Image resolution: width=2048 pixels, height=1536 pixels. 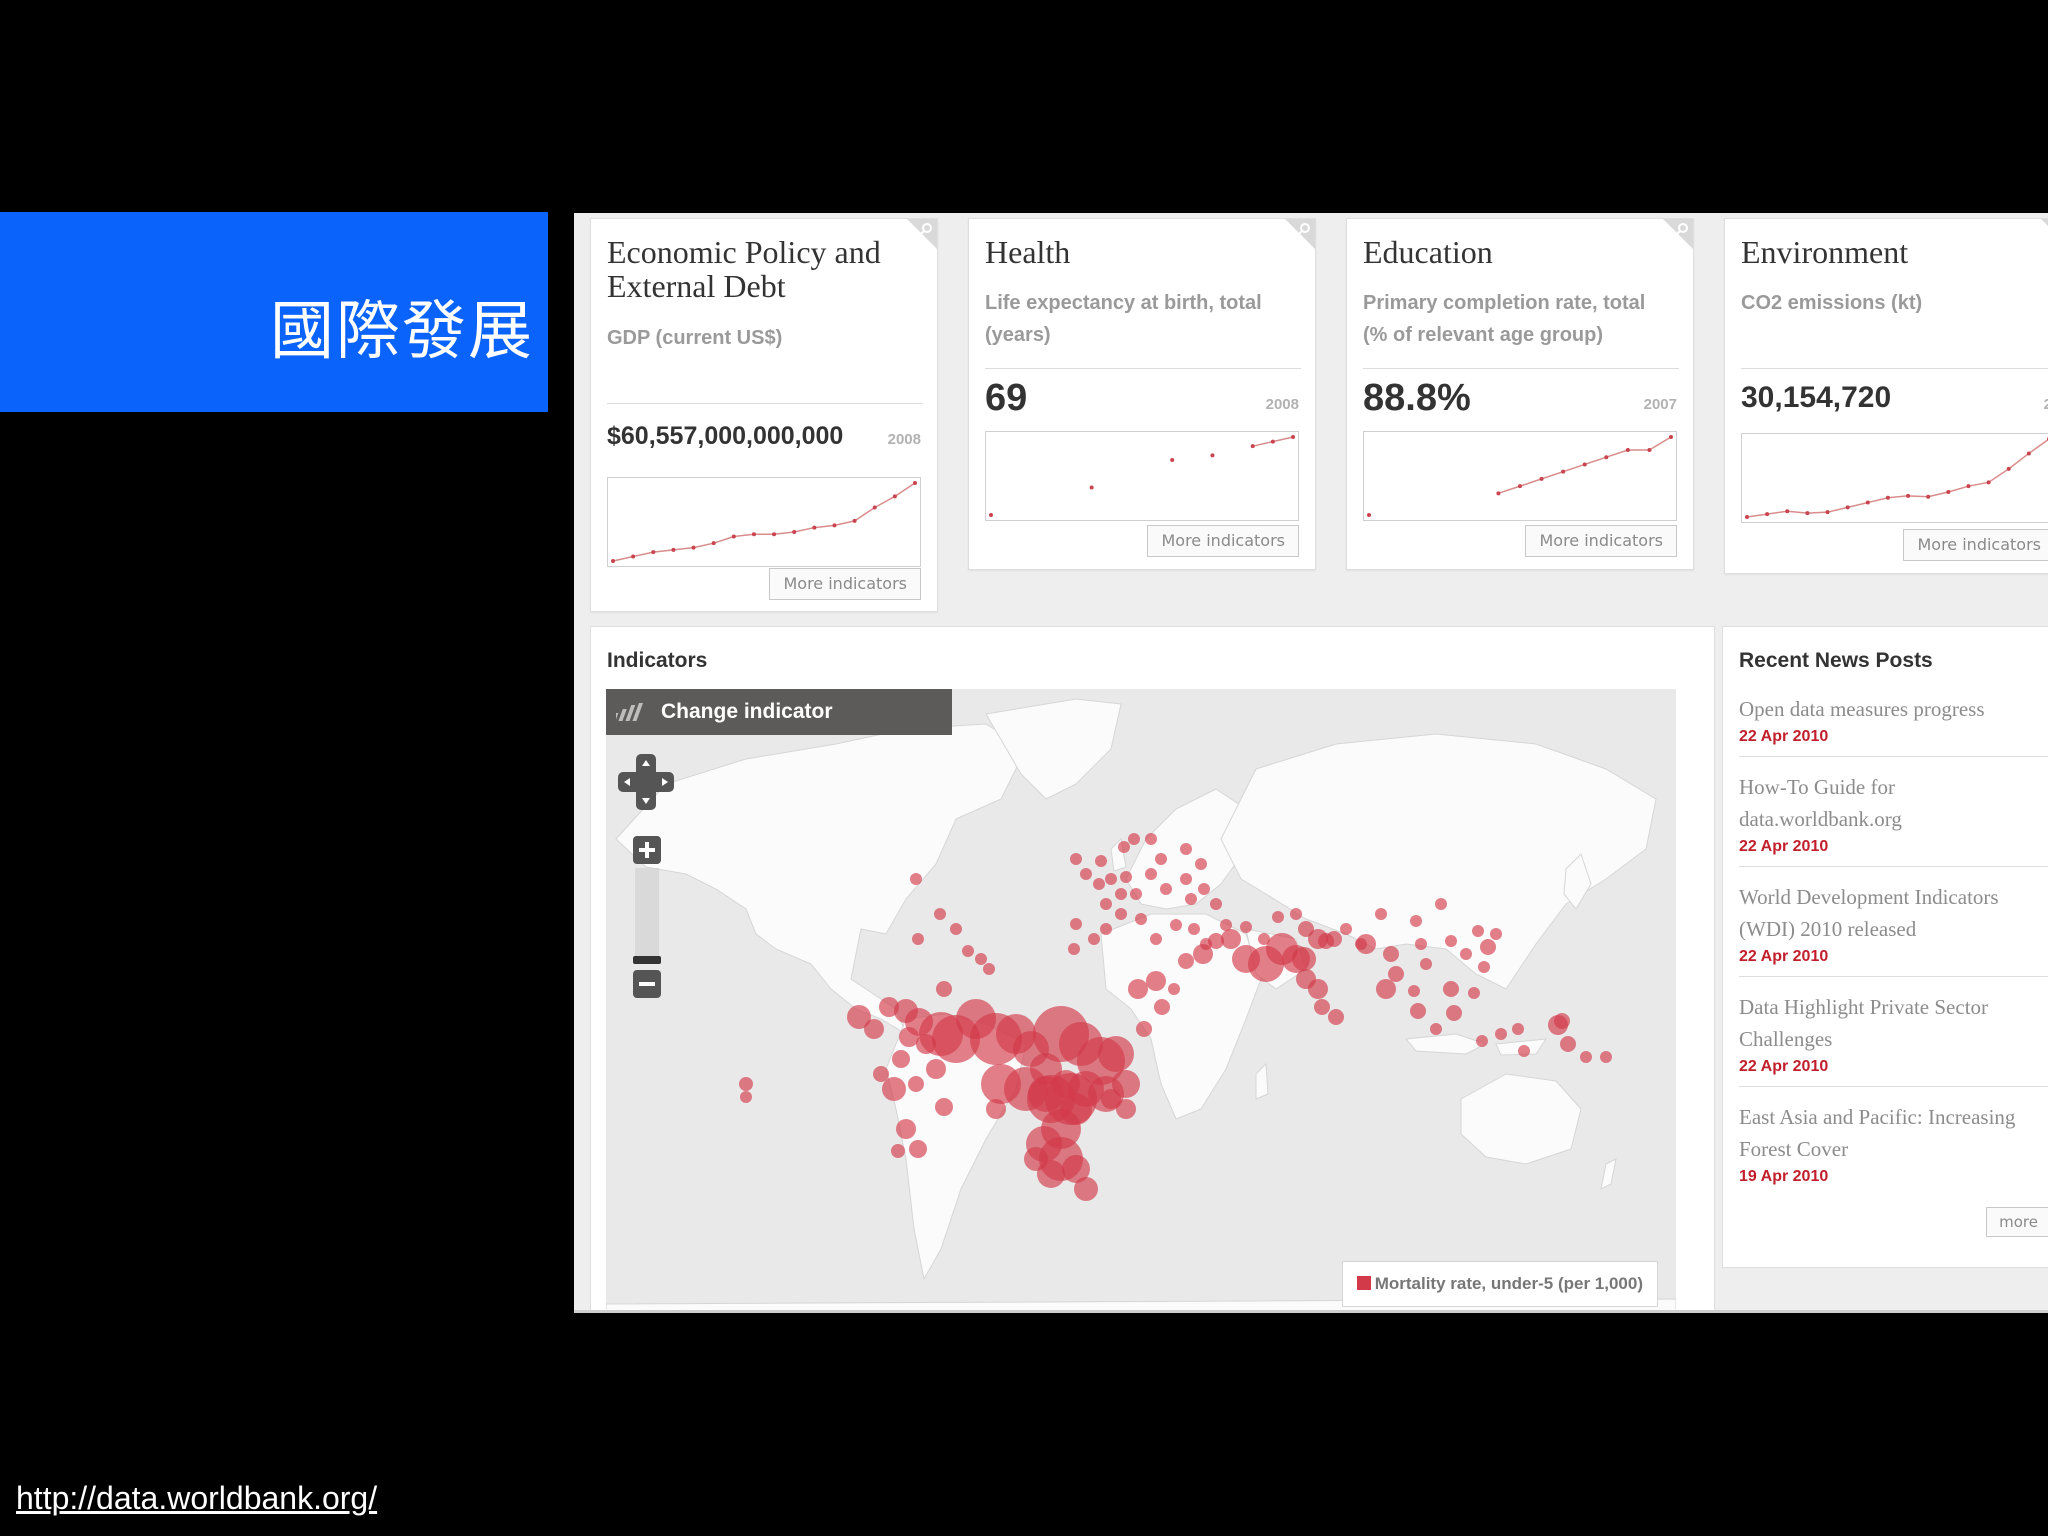 What do you see at coordinates (1499, 1284) in the screenshot?
I see `map-legend: Mortality rate, under-5 (per 1,000)` at bounding box center [1499, 1284].